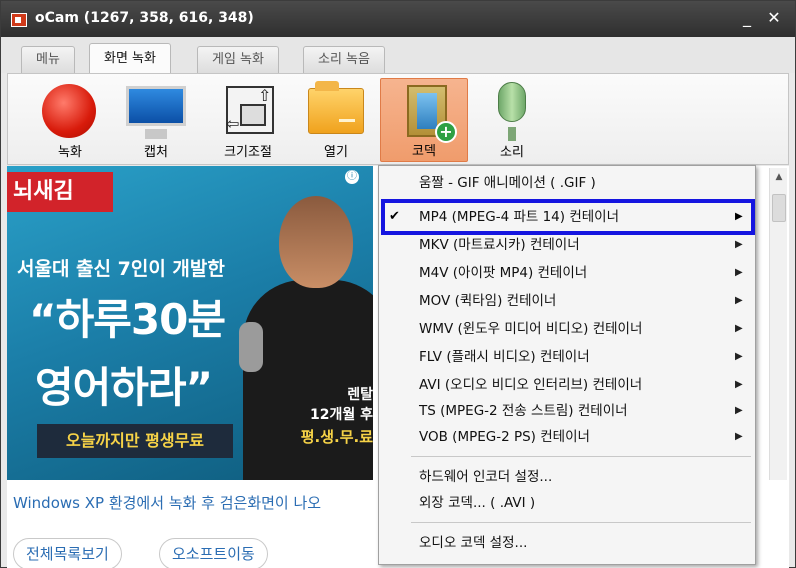  What do you see at coordinates (48, 60) in the screenshot?
I see `tab-menu: 메뉴` at bounding box center [48, 60].